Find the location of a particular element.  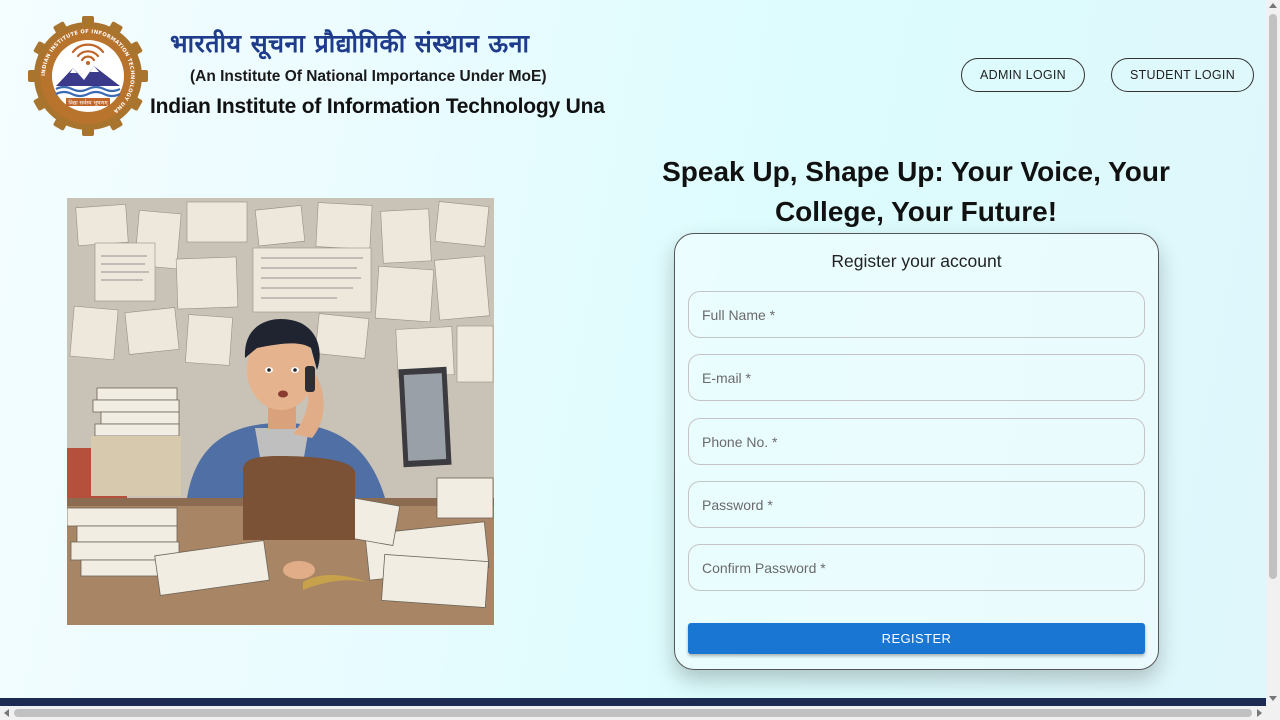

student-login-button: STUDENT LOGIN is located at coordinates (1182, 75).